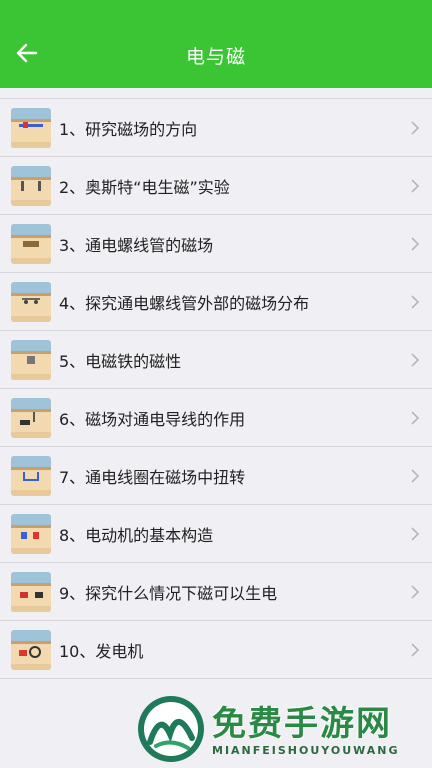 The image size is (432, 768). What do you see at coordinates (216, 44) in the screenshot?
I see `app-header: 电与磁` at bounding box center [216, 44].